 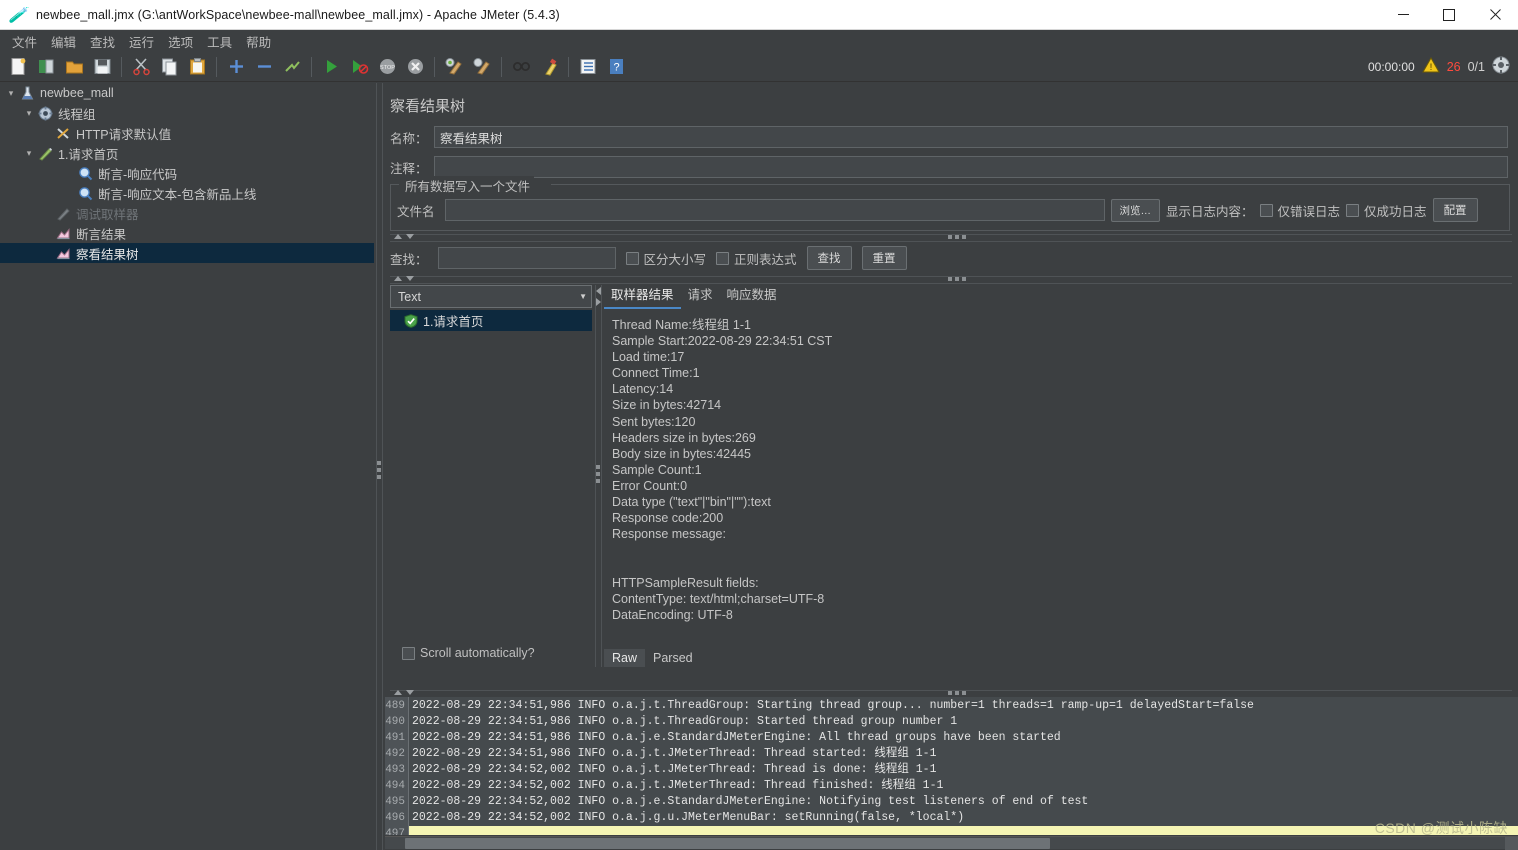 What do you see at coordinates (102, 67) in the screenshot?
I see `save-button` at bounding box center [102, 67].